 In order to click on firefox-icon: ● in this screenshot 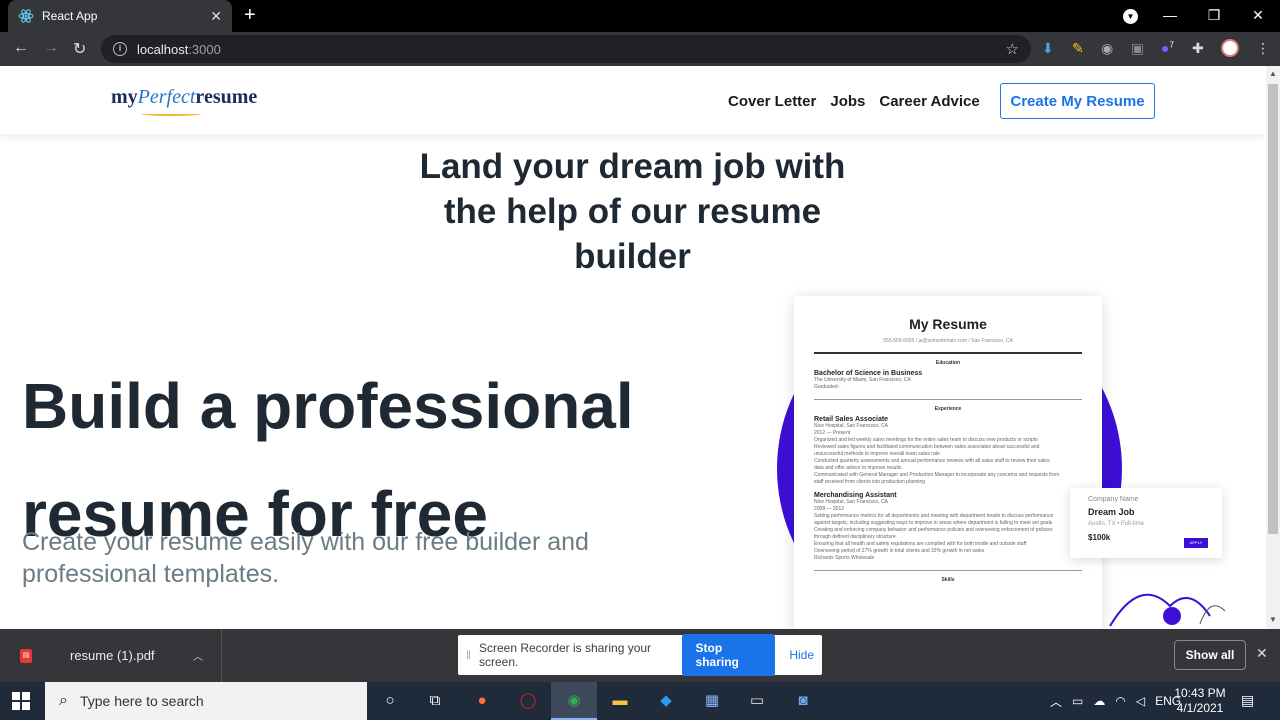, I will do `click(482, 701)`.